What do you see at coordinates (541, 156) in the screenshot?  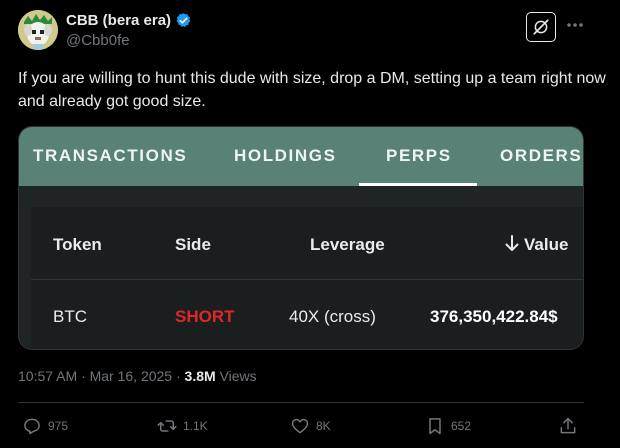 I see `tab-orders: ORDERS` at bounding box center [541, 156].